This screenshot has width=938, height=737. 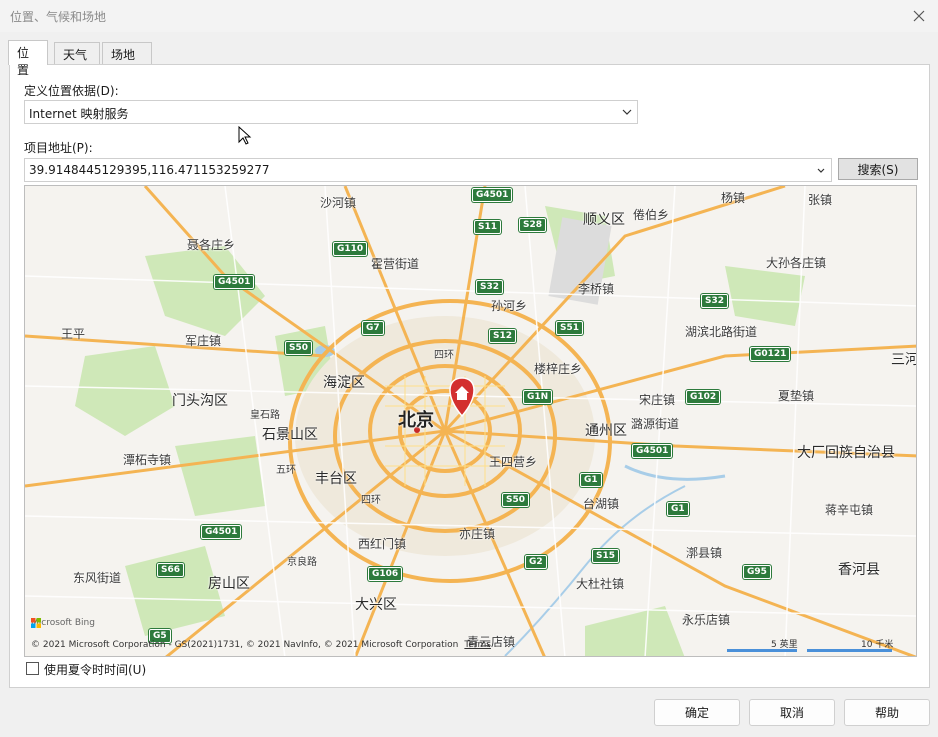 I want to click on tab-weather-label: 天气, so click(x=75, y=55).